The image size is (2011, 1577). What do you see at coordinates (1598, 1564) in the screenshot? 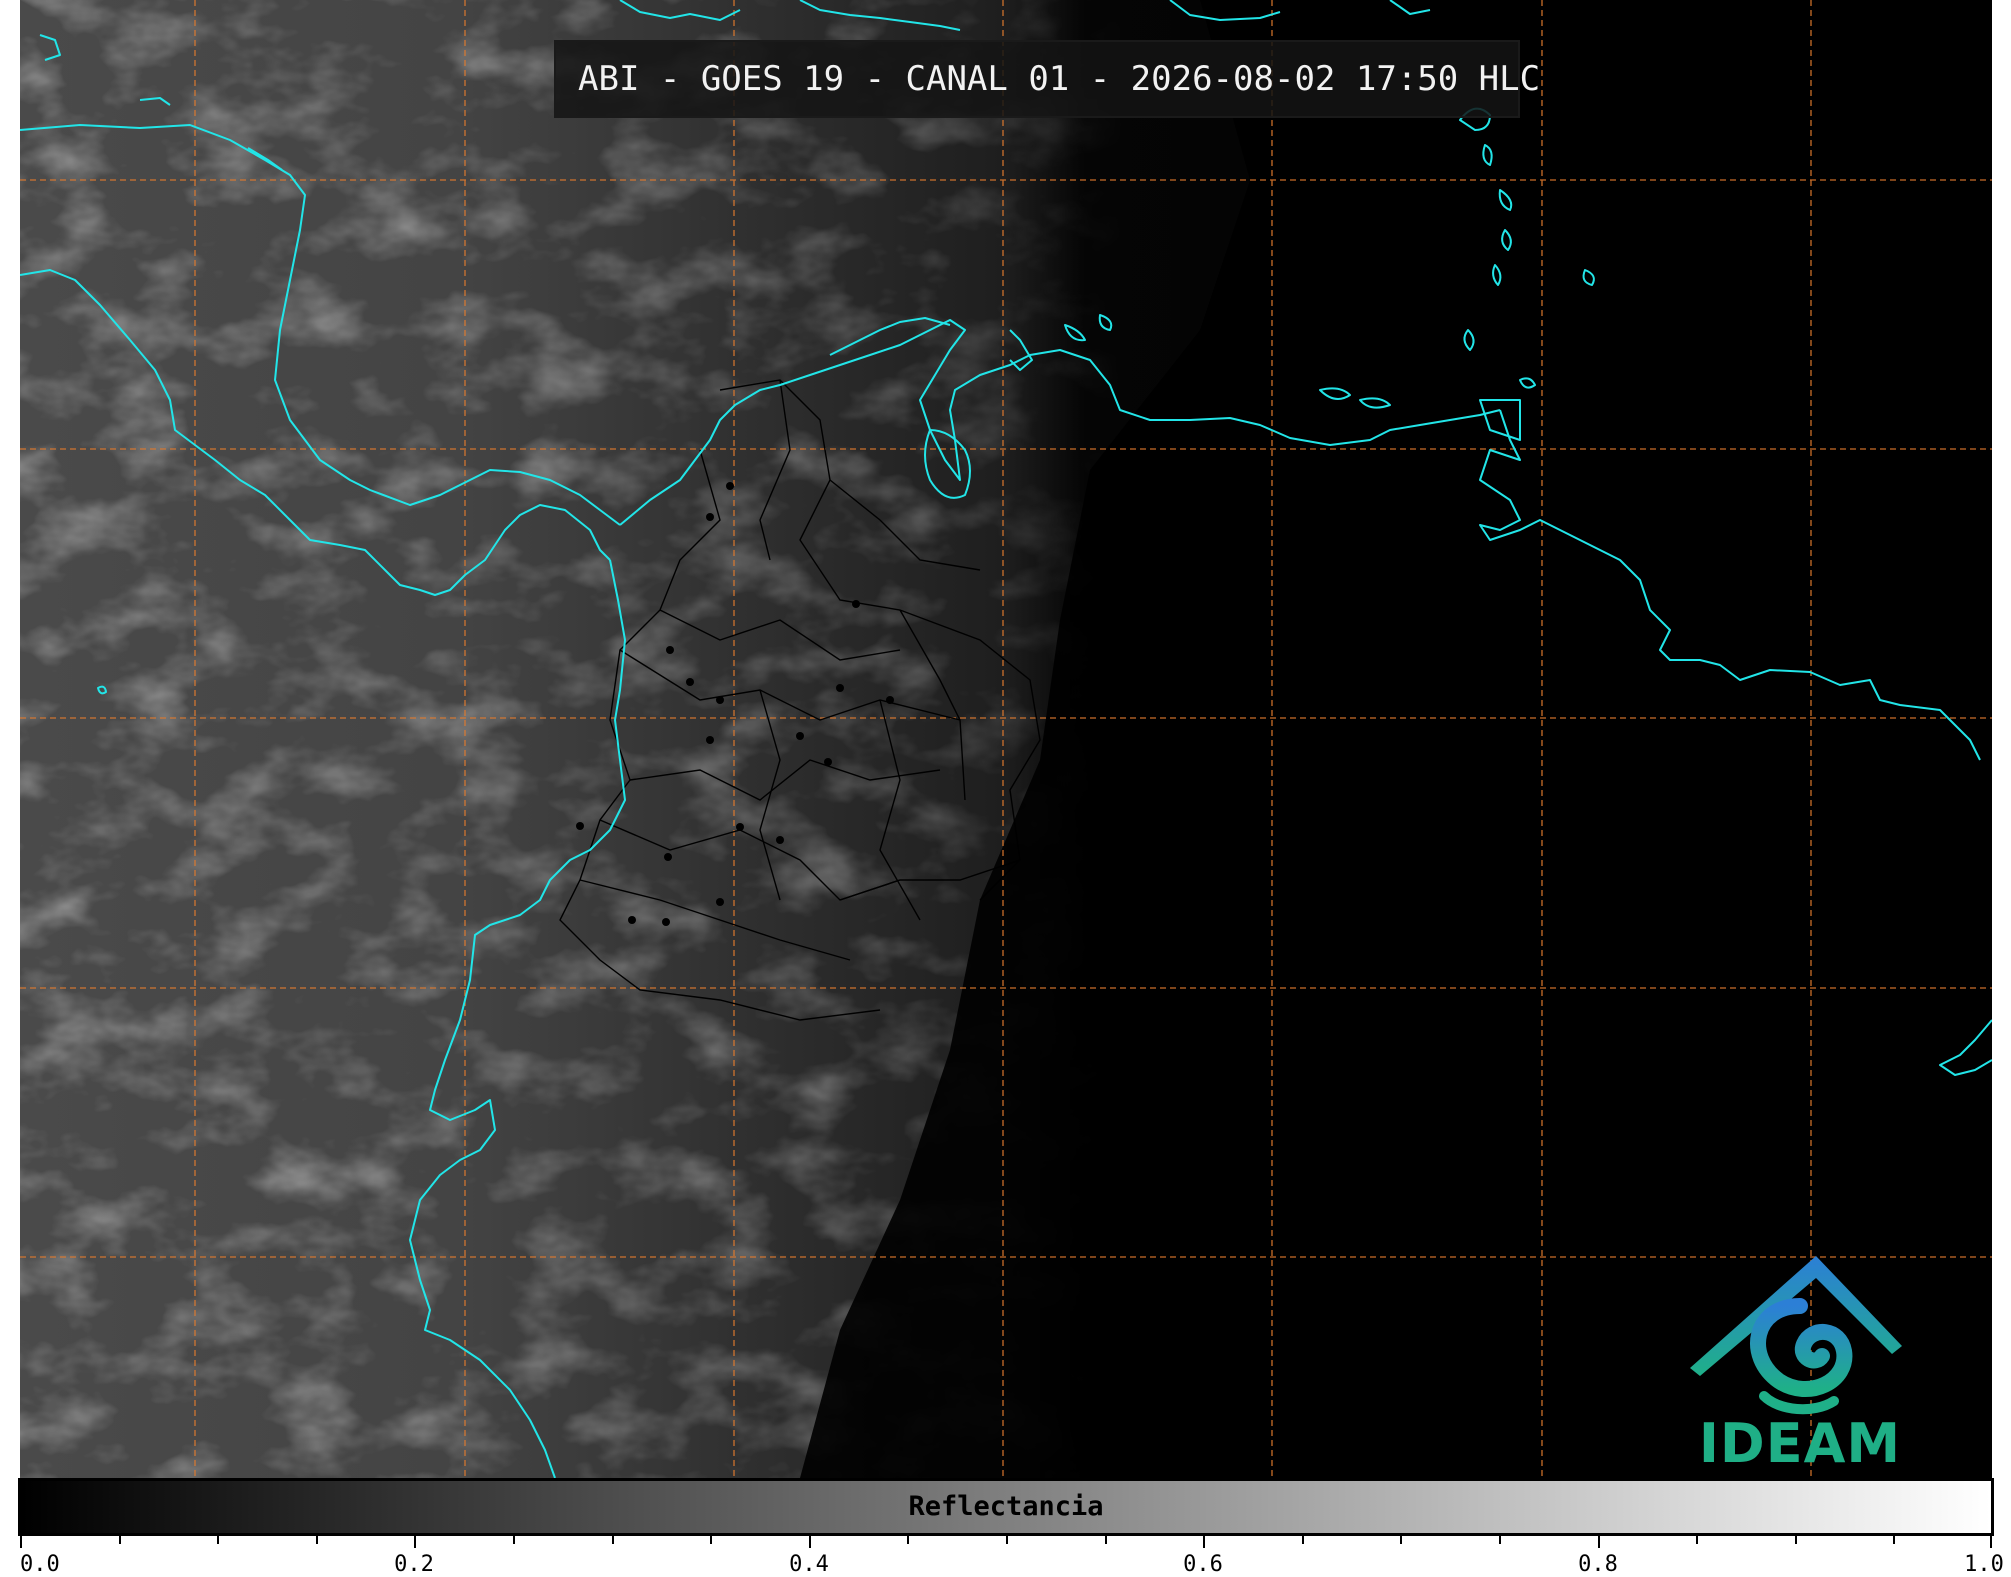
I see `colorbar-tick-label: 0.8` at bounding box center [1598, 1564].